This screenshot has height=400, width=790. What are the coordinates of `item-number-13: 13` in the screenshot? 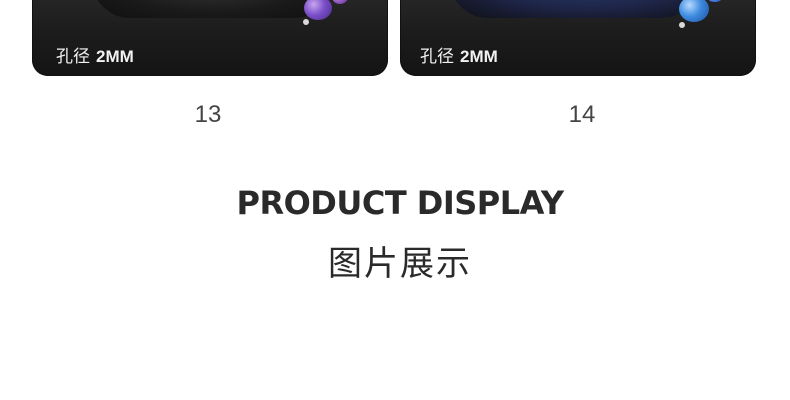 It's located at (208, 114).